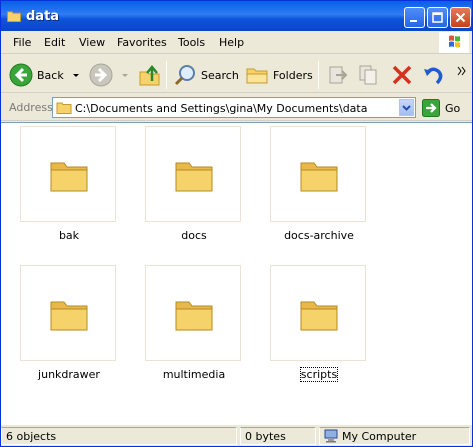 This screenshot has height=447, width=473. What do you see at coordinates (142, 42) in the screenshot?
I see `menu-favorites: Favorites` at bounding box center [142, 42].